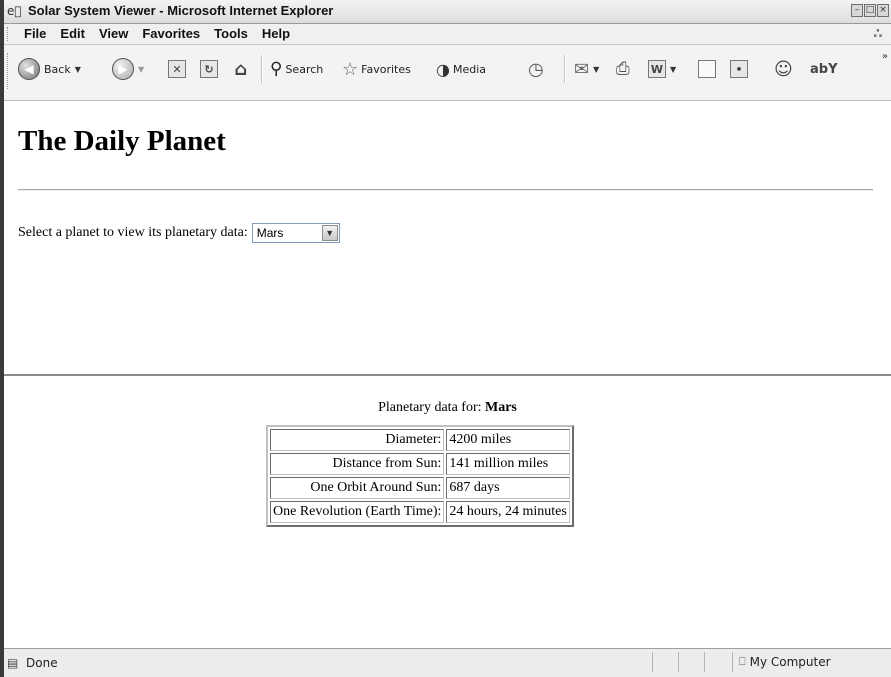  I want to click on table-row: Distance from Sun: 141 million miles, so click(420, 464).